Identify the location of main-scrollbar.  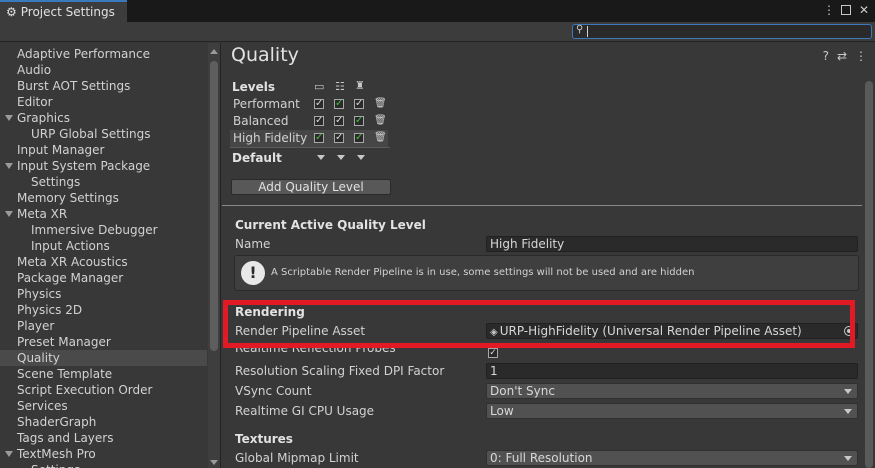
(869, 274).